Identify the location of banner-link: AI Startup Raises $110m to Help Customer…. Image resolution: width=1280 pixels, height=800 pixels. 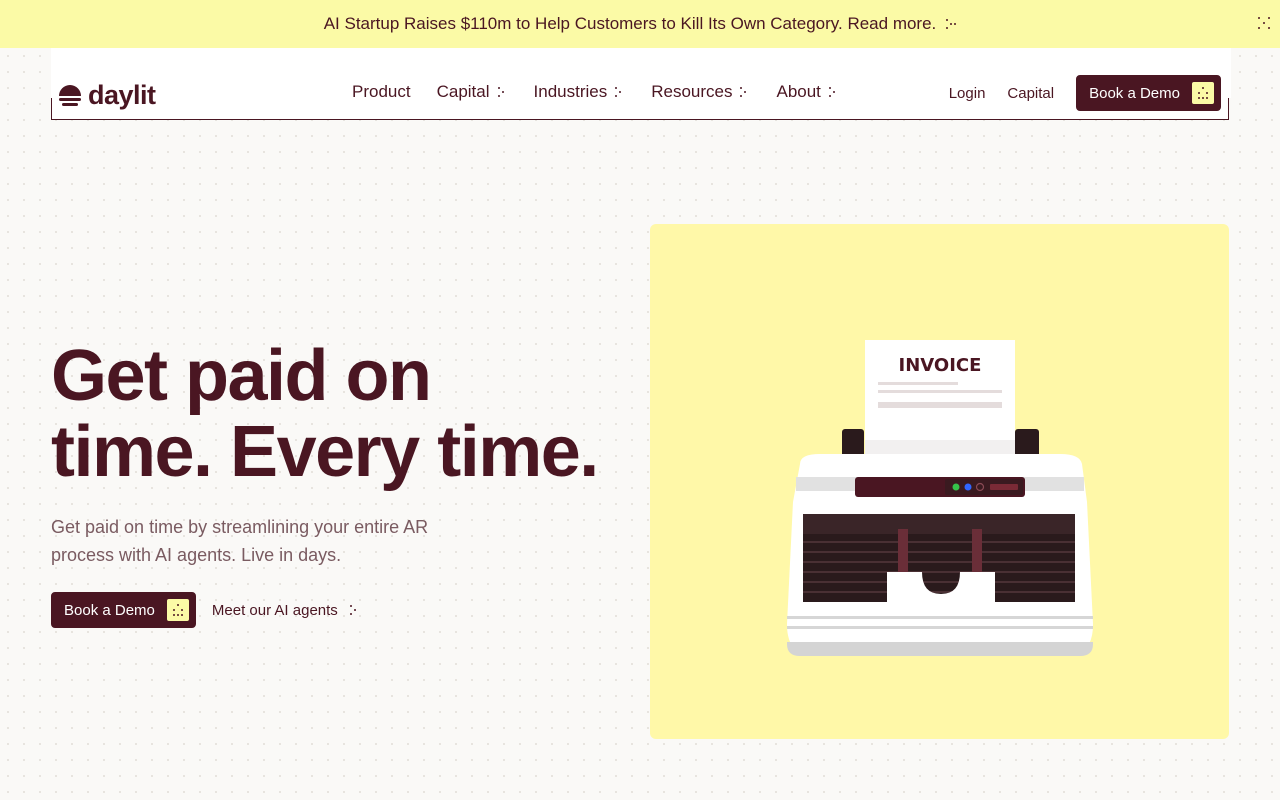
(640, 24).